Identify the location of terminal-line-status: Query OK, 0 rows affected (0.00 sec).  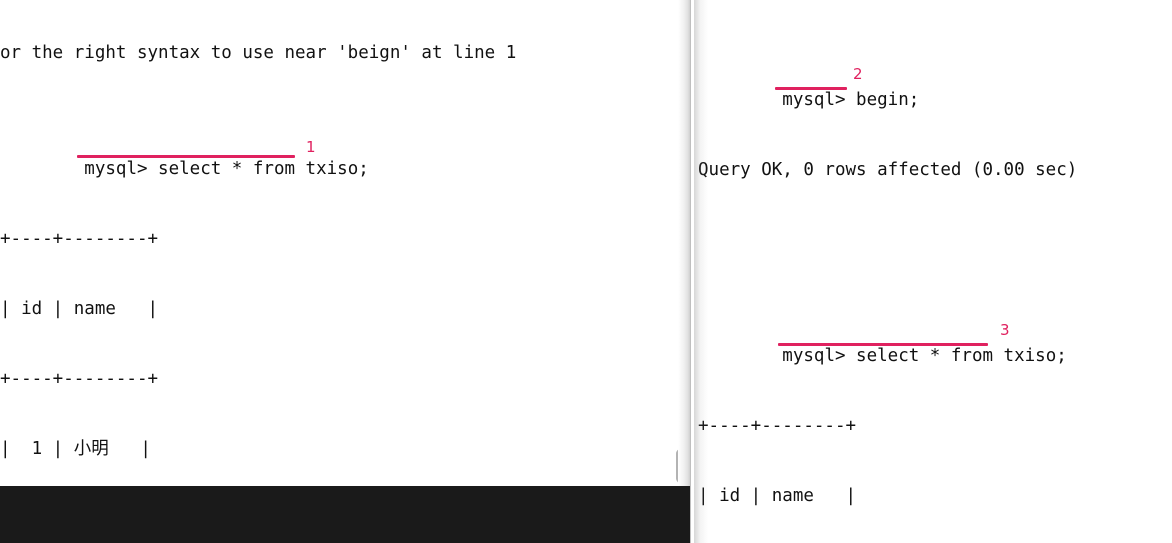
(888, 170).